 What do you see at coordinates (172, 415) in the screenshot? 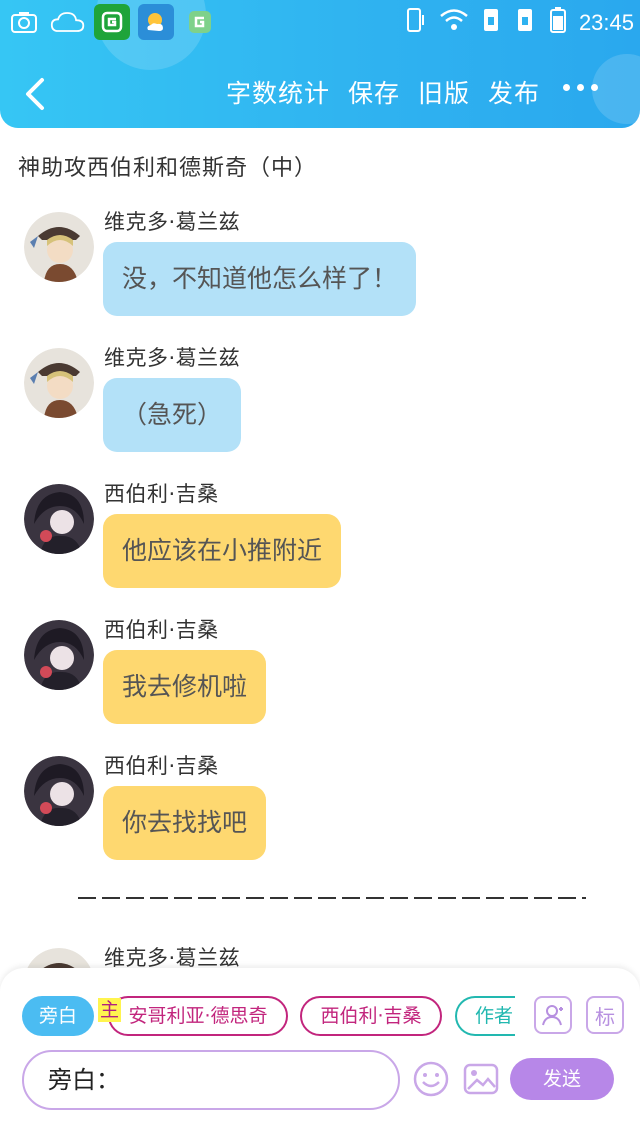
I see `message-bubble: （急死）` at bounding box center [172, 415].